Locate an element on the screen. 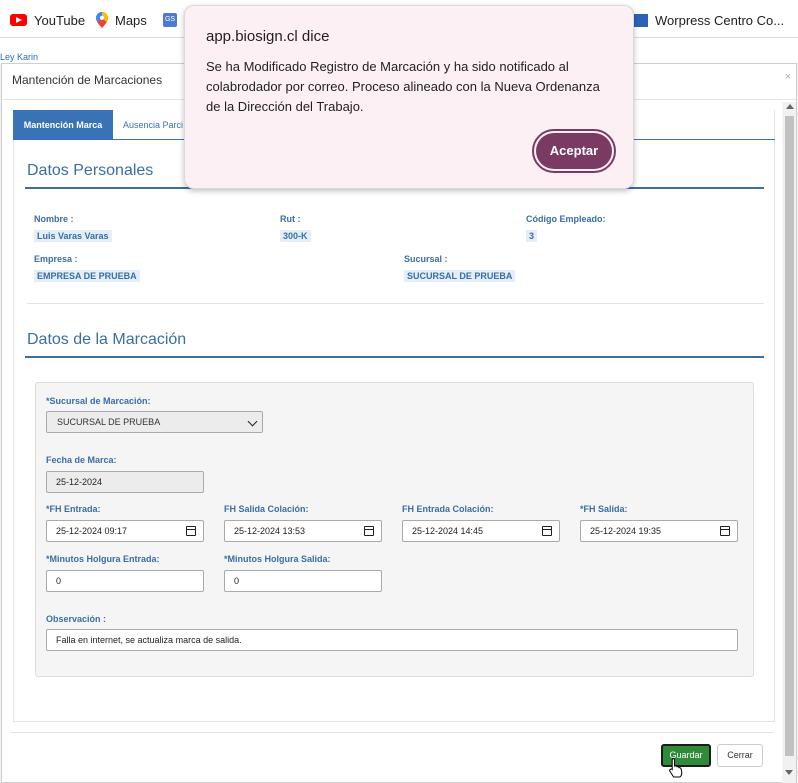 The height and width of the screenshot is (783, 798). bookmark-gs: GS is located at coordinates (173, 20).